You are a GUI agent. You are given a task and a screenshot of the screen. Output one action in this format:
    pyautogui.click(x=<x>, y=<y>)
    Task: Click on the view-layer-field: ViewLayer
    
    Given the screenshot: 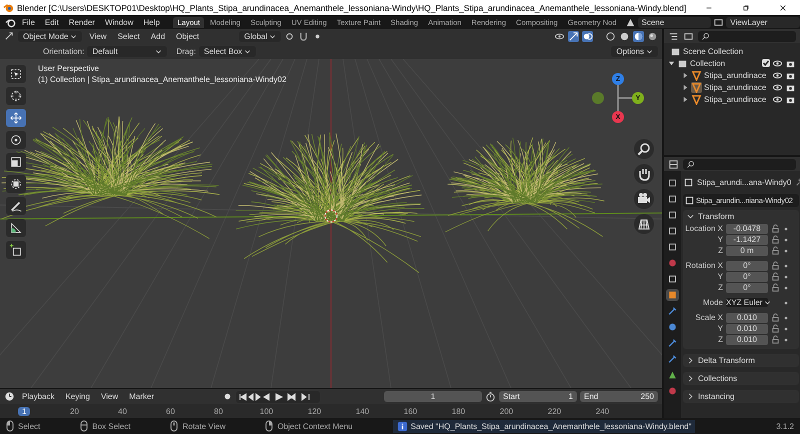 What is the action you would take?
    pyautogui.click(x=763, y=22)
    